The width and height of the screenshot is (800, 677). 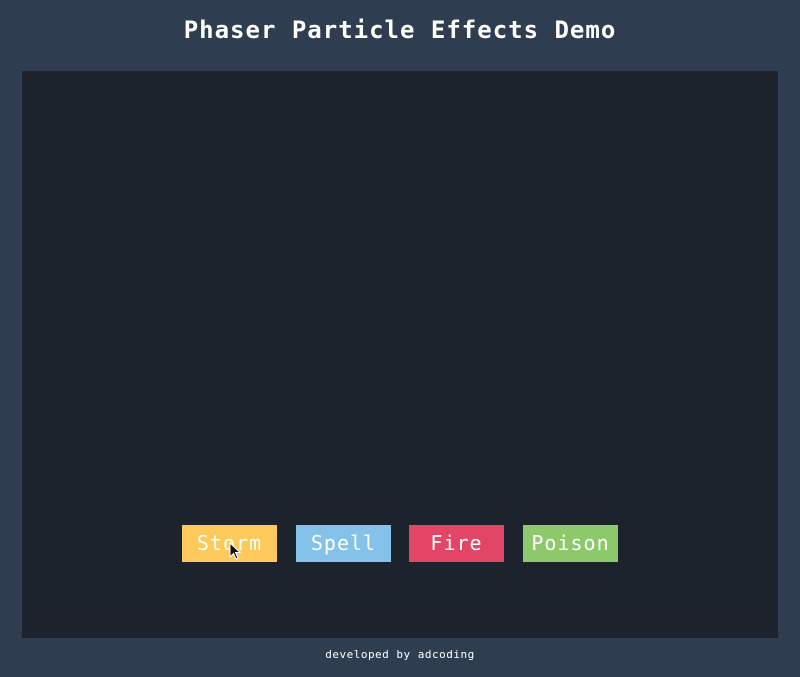 What do you see at coordinates (570, 543) in the screenshot?
I see `poison-button: Poison` at bounding box center [570, 543].